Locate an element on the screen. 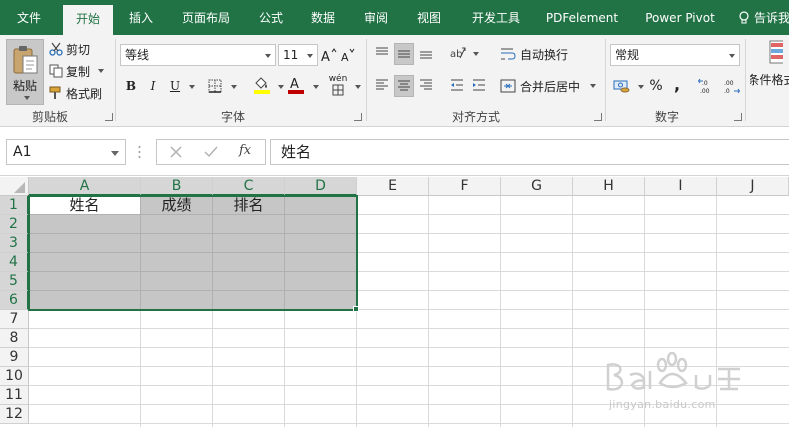 The height and width of the screenshot is (427, 789). row-header-5: 5 is located at coordinates (14, 281).